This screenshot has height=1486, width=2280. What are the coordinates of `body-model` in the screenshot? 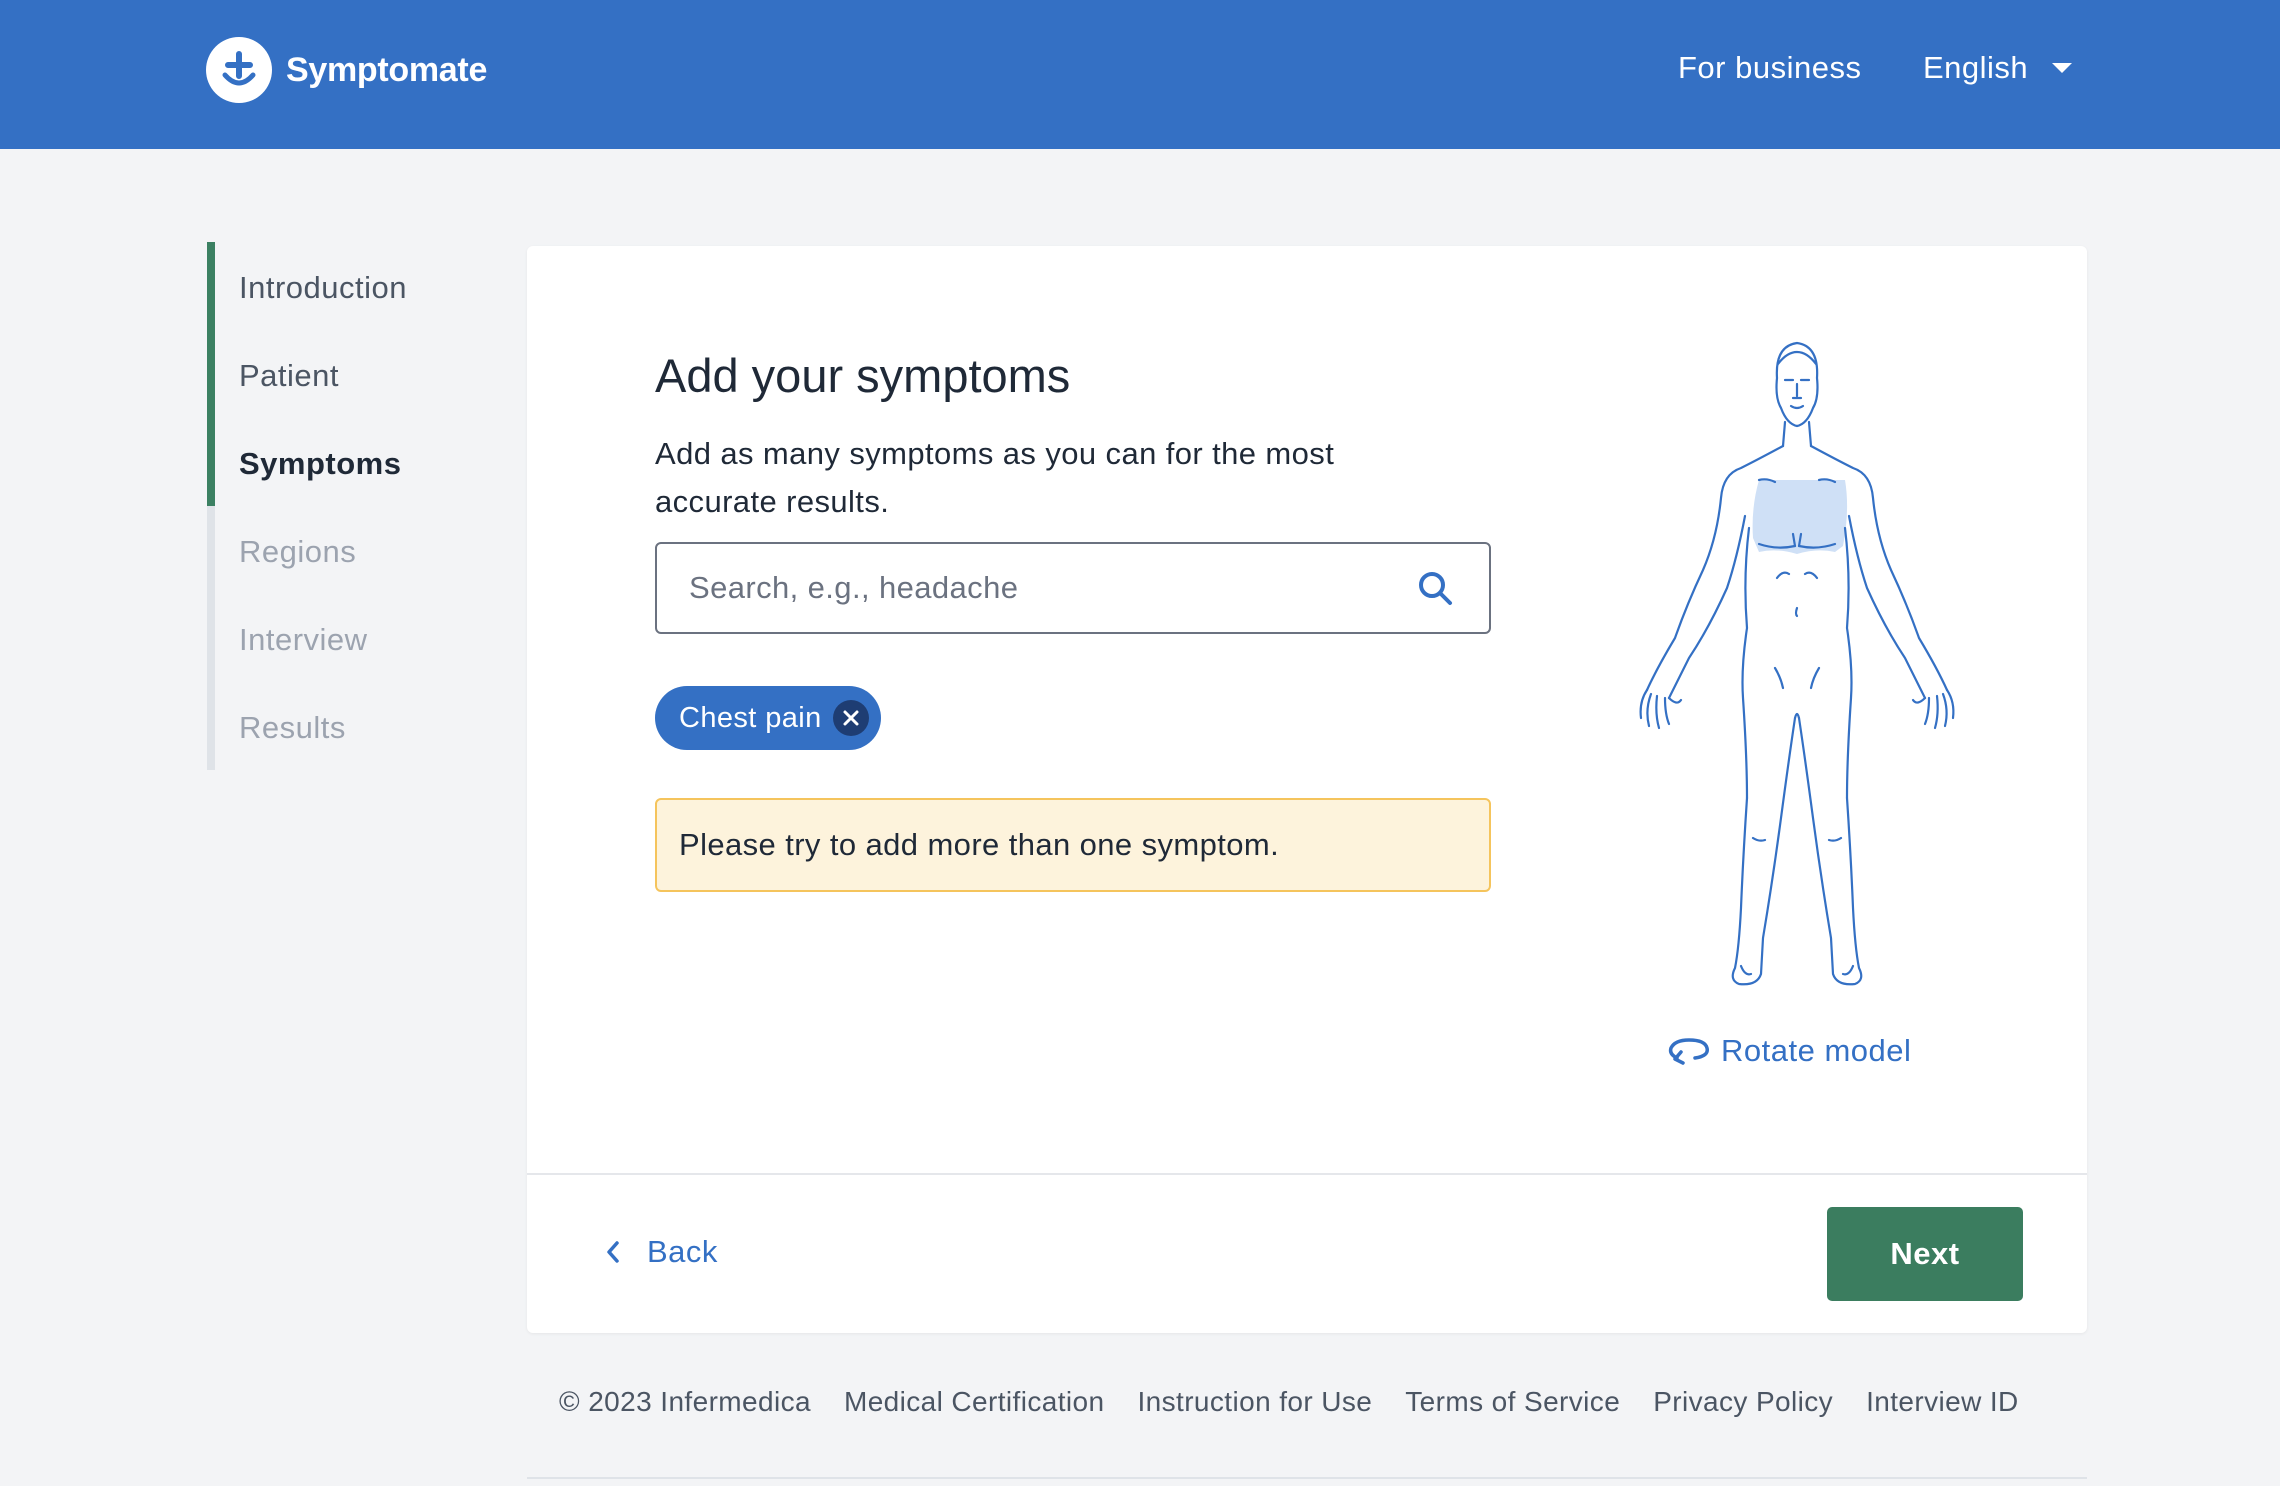 It's located at (1797, 665).